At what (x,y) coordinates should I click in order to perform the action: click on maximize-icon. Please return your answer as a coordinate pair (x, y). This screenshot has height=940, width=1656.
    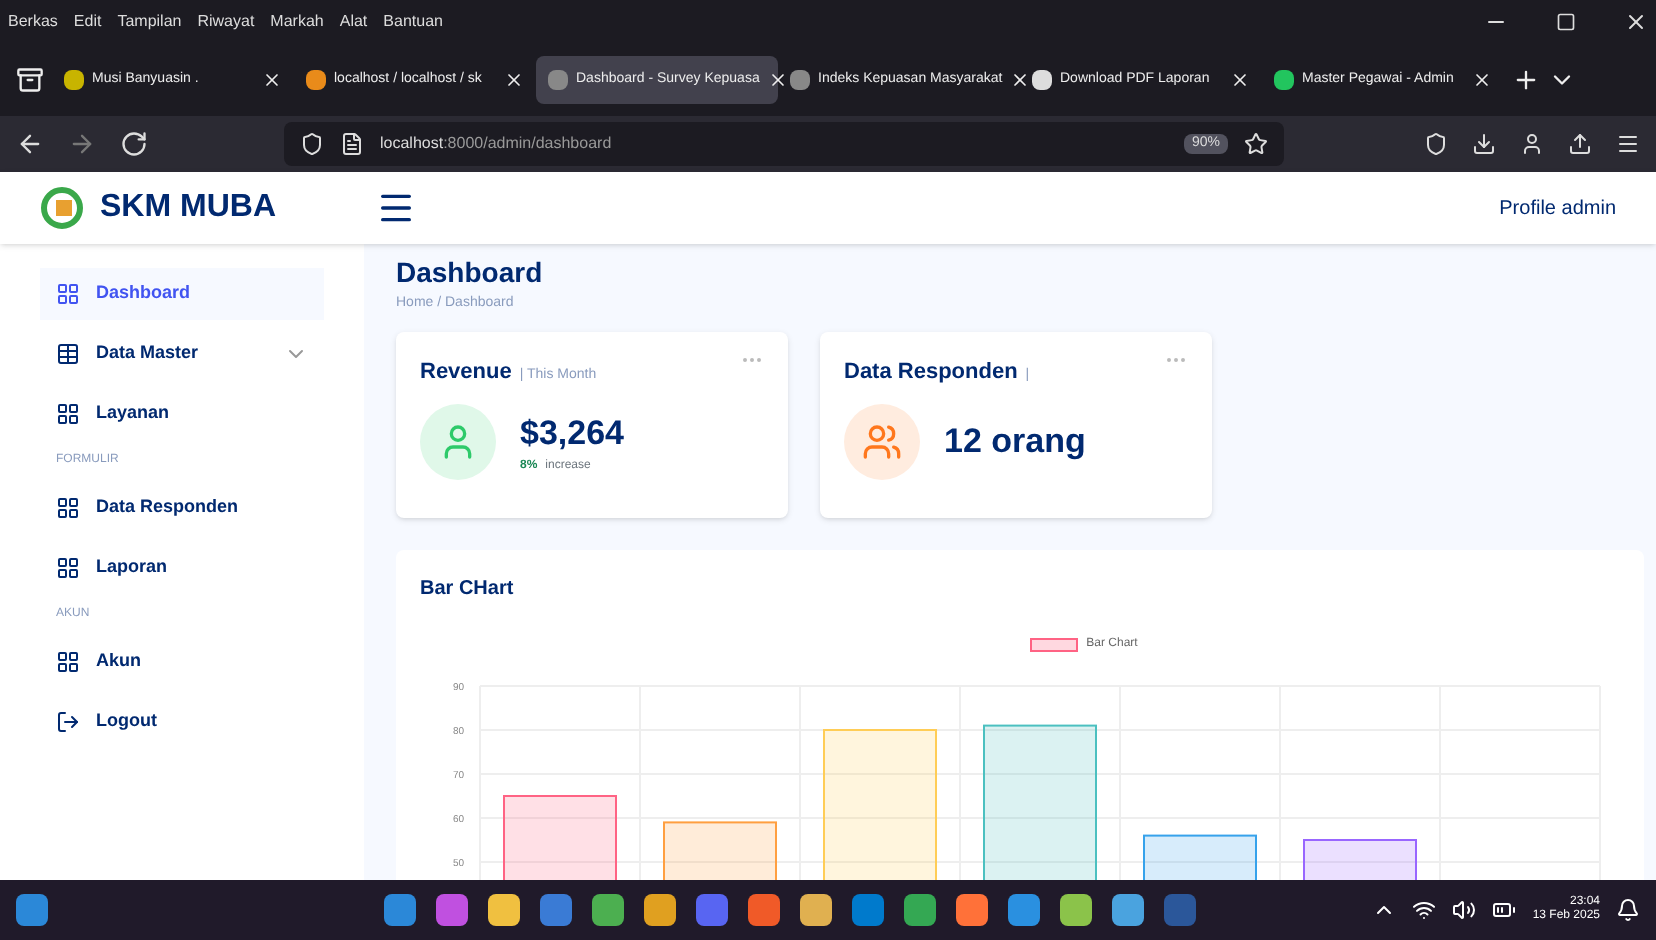
    Looking at the image, I should click on (1566, 22).